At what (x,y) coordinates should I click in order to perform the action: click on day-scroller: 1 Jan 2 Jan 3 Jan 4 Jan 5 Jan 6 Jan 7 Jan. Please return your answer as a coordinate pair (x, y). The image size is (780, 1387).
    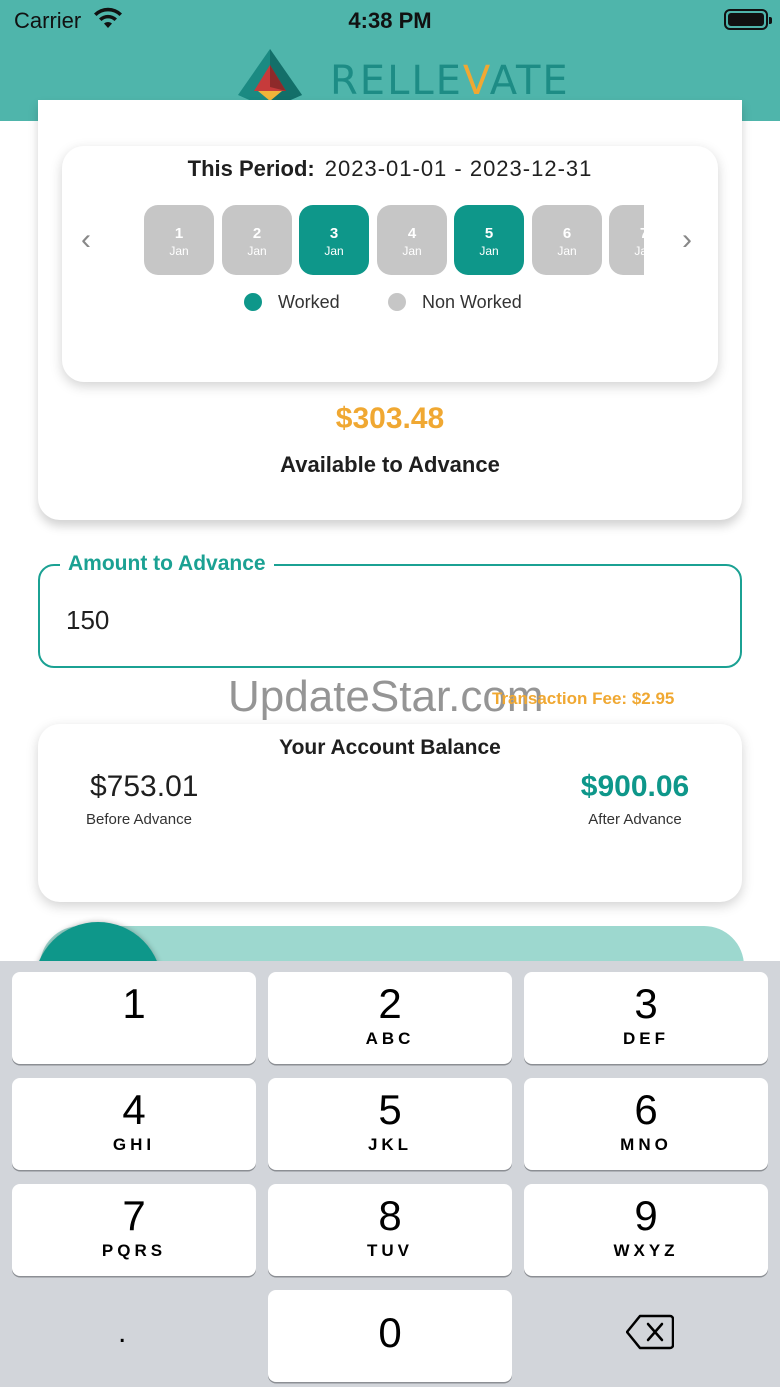
    Looking at the image, I should click on (394, 240).